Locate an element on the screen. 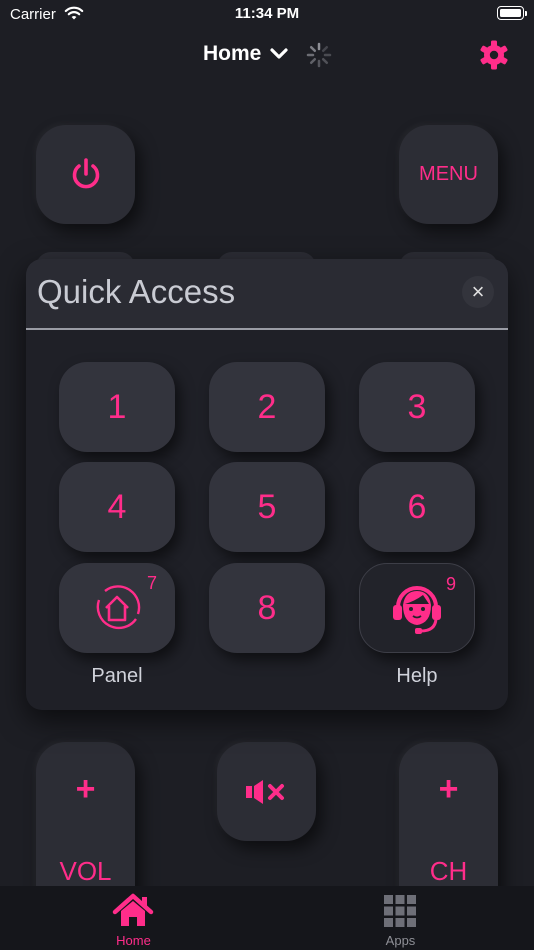  key-4: 4 is located at coordinates (117, 507).